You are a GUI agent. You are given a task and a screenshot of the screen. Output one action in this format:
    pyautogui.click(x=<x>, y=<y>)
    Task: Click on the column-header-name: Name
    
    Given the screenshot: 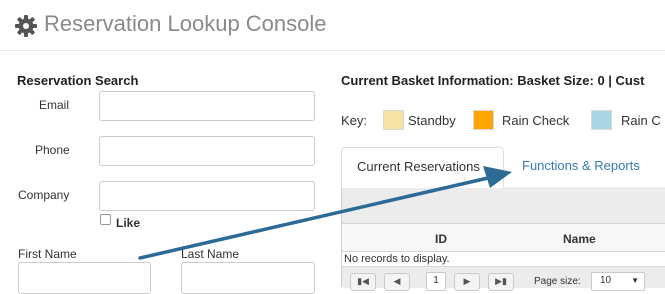 What is the action you would take?
    pyautogui.click(x=579, y=239)
    